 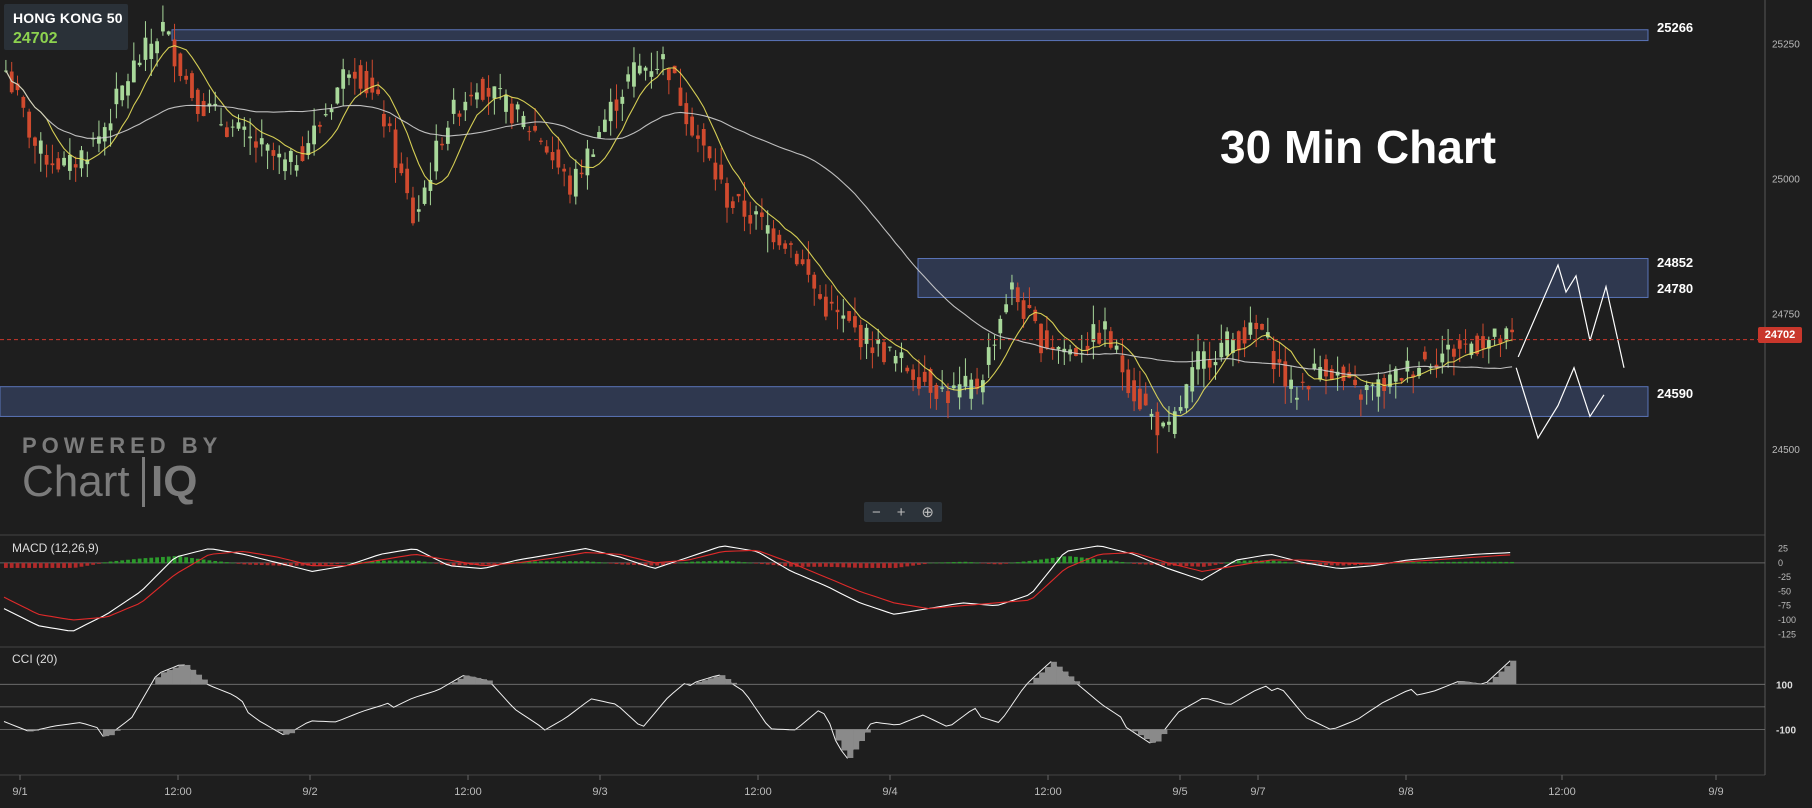 I want to click on x-tick-label: 9/5, so click(x=1179, y=792).